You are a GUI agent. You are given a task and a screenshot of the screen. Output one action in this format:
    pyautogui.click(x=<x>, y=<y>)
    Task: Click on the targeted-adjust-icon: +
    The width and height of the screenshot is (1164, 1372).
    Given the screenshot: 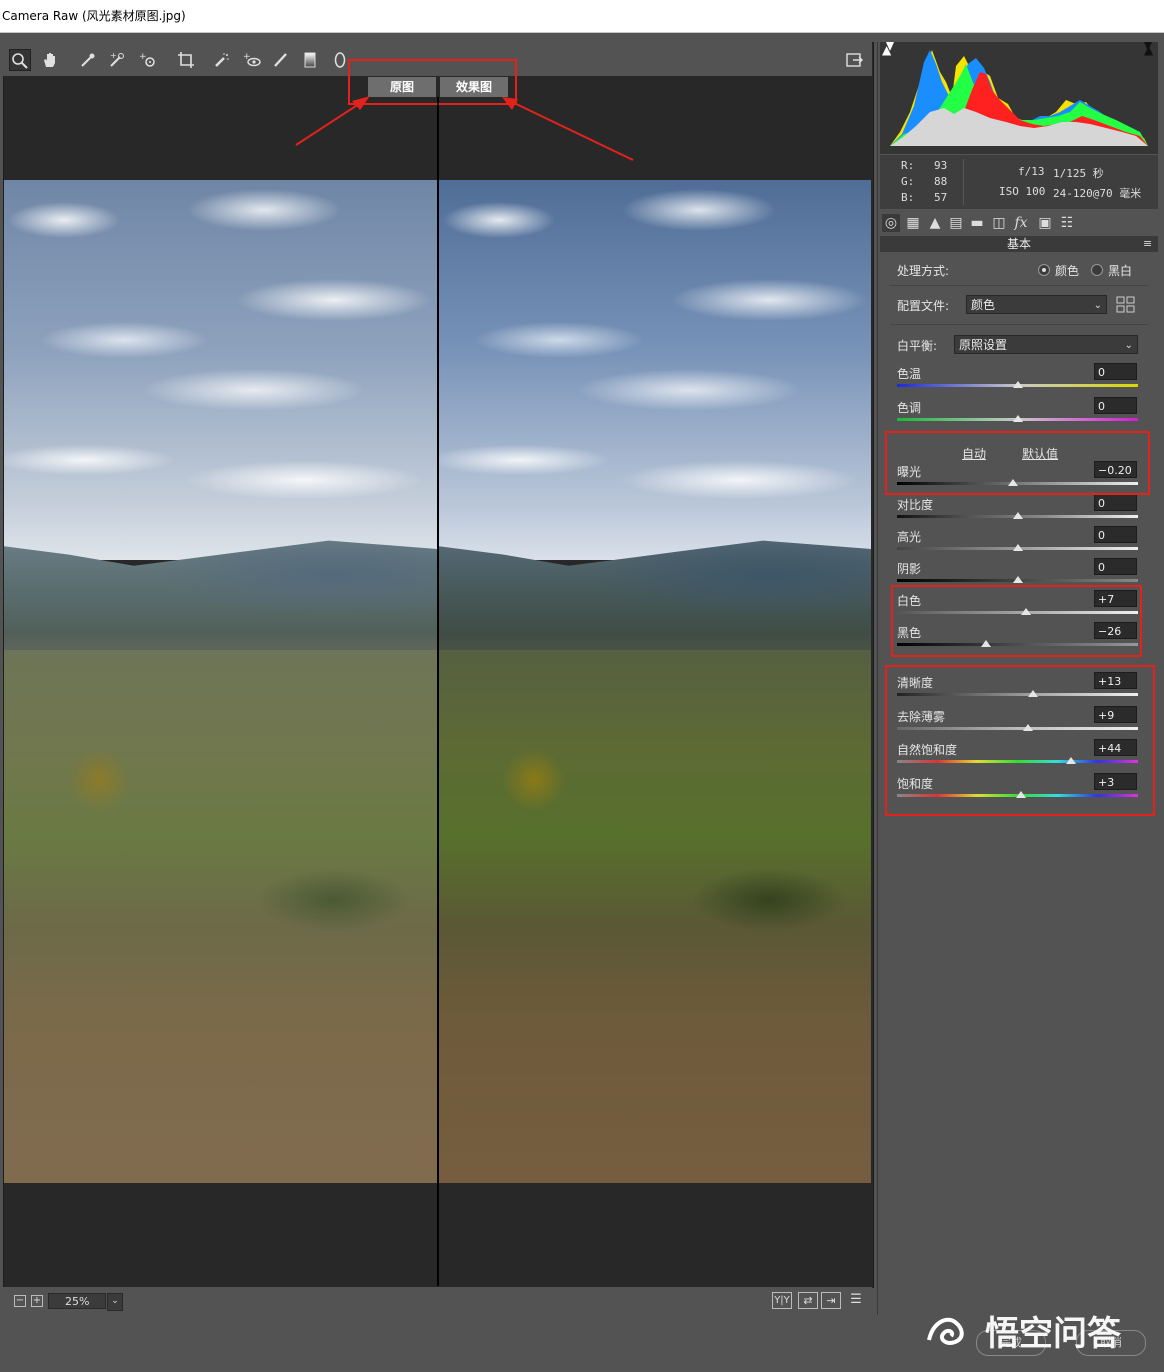 What is the action you would take?
    pyautogui.click(x=148, y=60)
    